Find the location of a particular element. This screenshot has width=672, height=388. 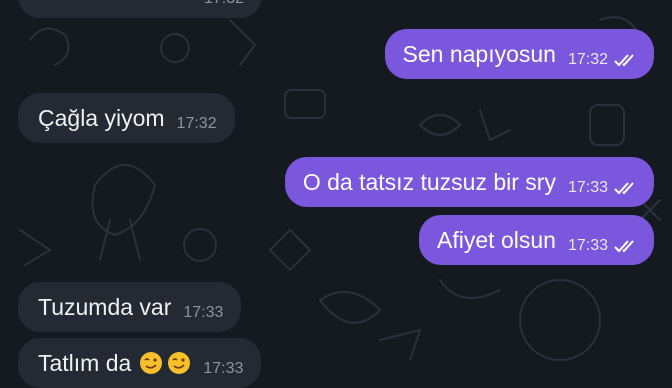

message-bubble-incoming: Tatlım da 17:33 is located at coordinates (140, 363).